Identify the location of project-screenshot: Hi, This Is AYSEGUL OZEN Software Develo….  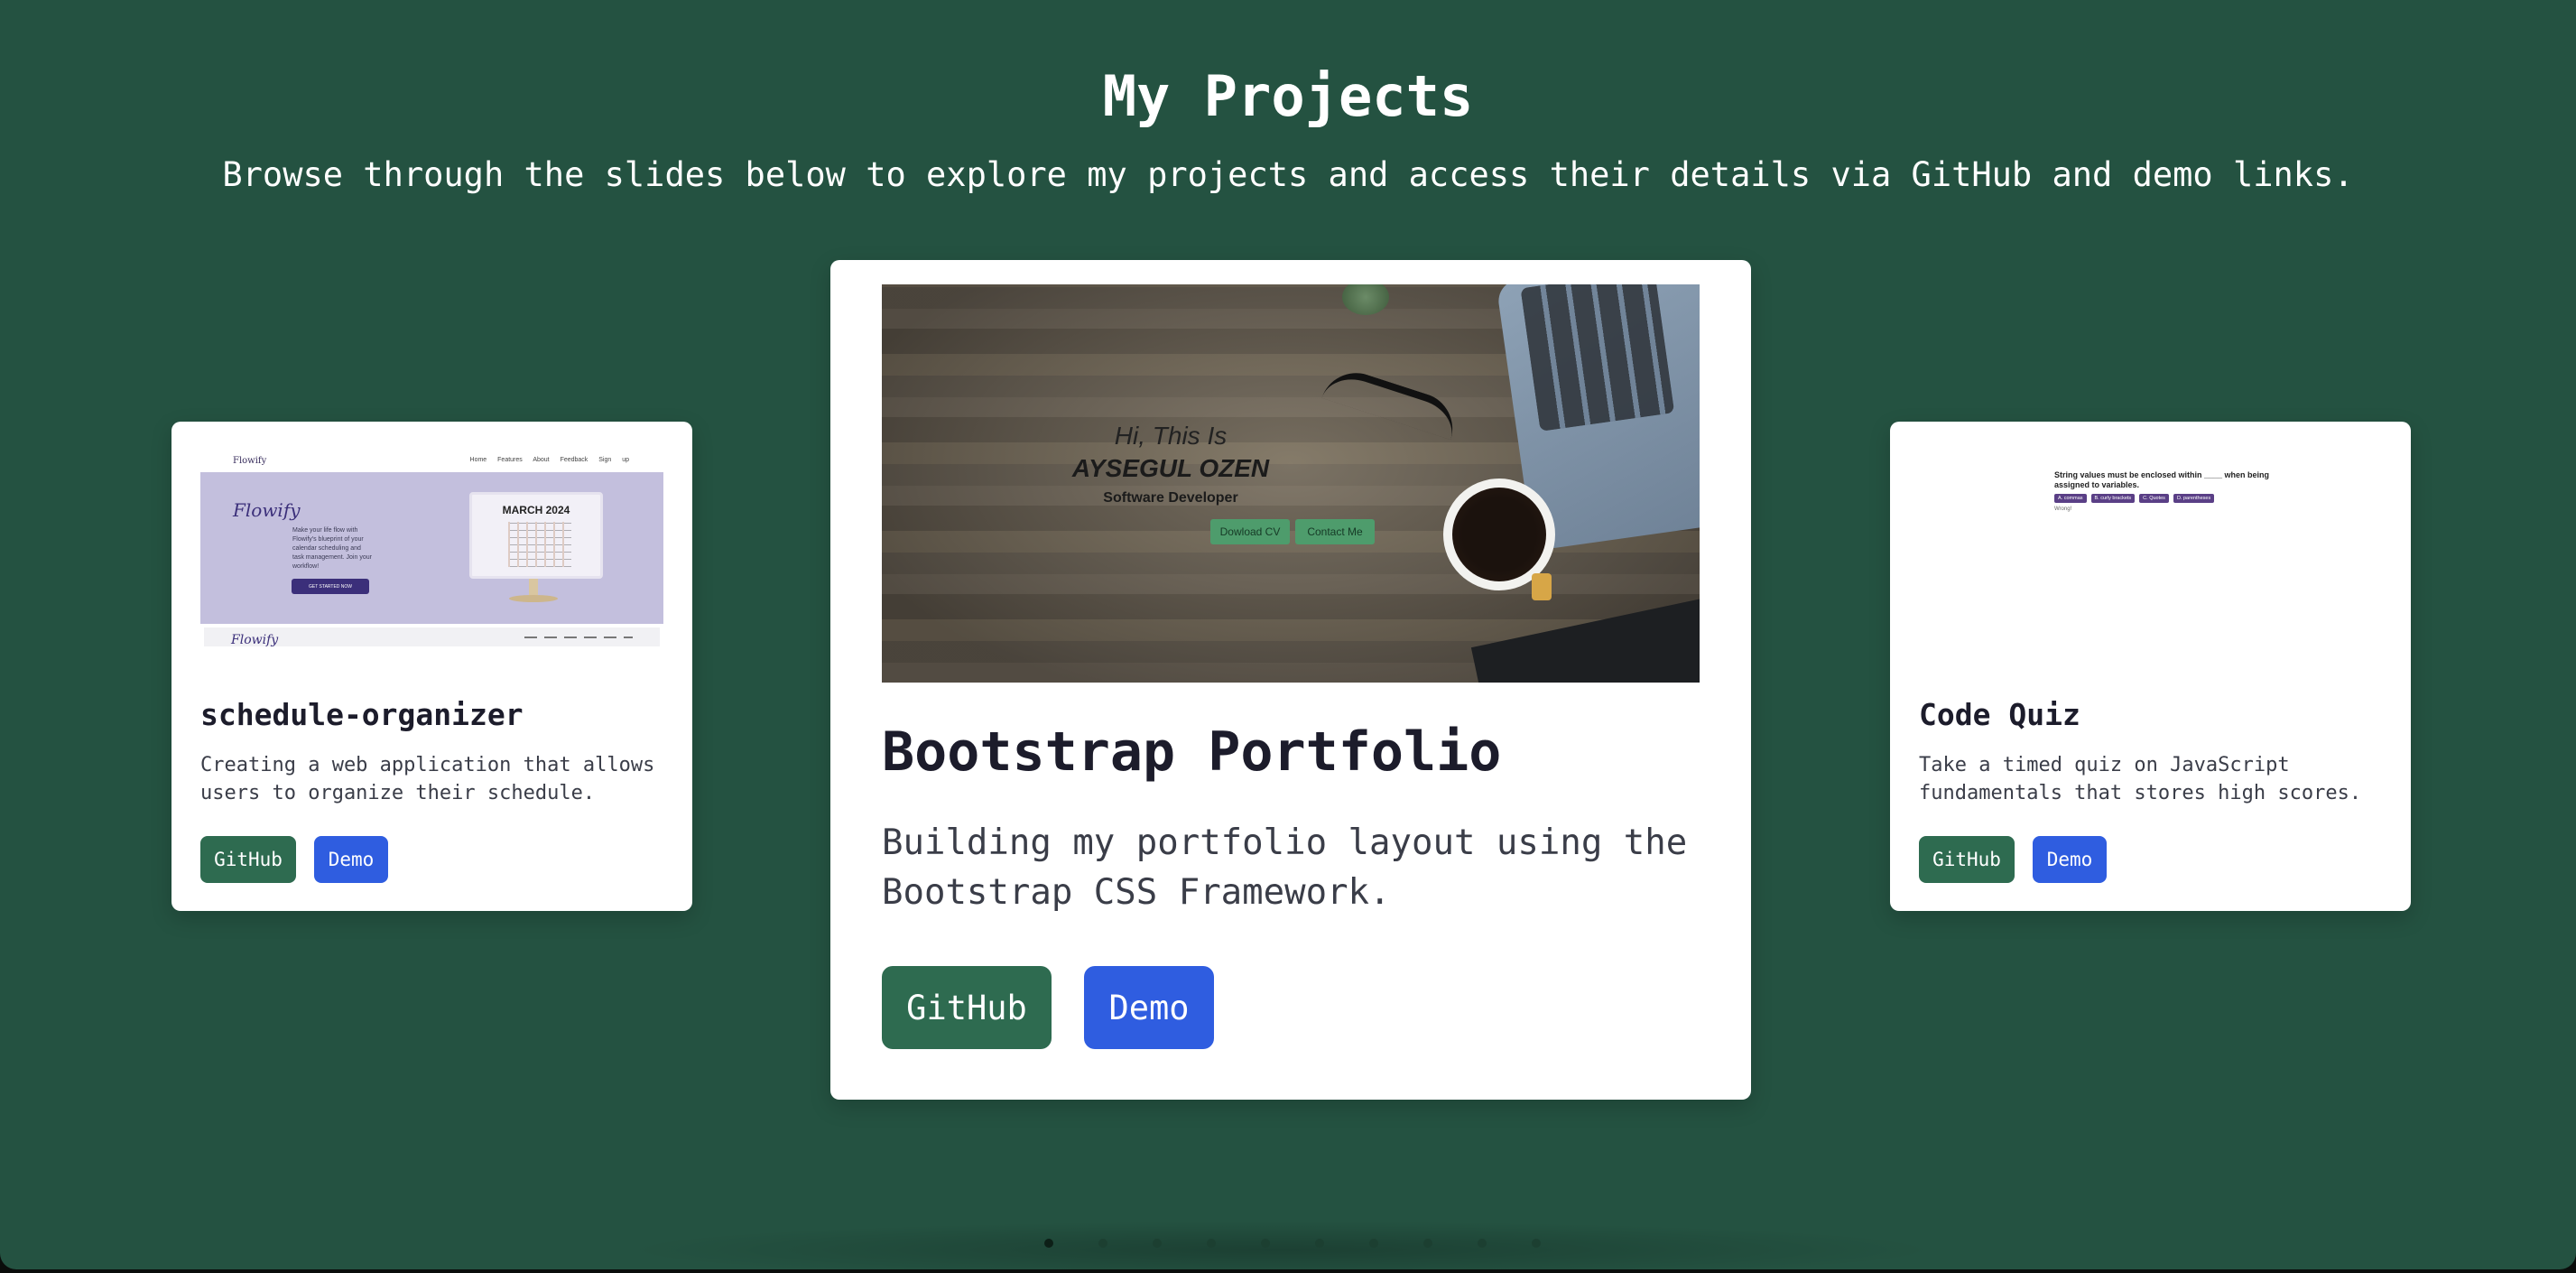
(1291, 483).